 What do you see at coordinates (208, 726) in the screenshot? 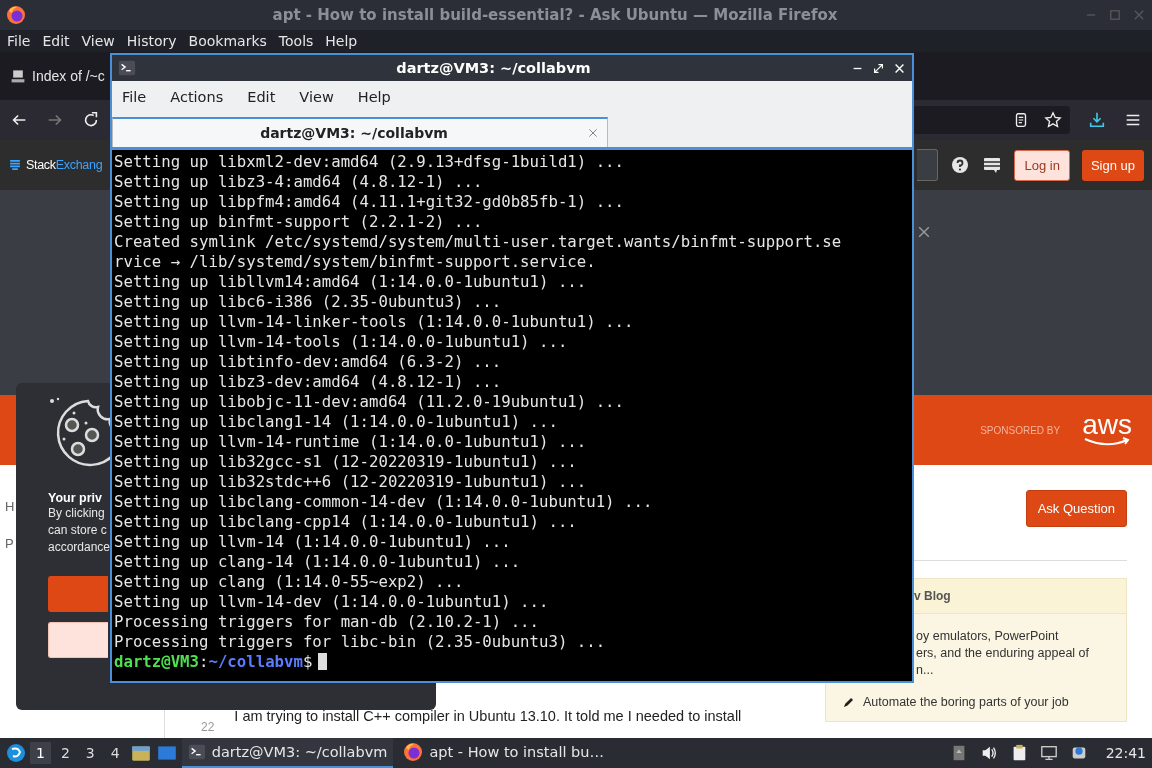
I see `vote-count: 22` at bounding box center [208, 726].